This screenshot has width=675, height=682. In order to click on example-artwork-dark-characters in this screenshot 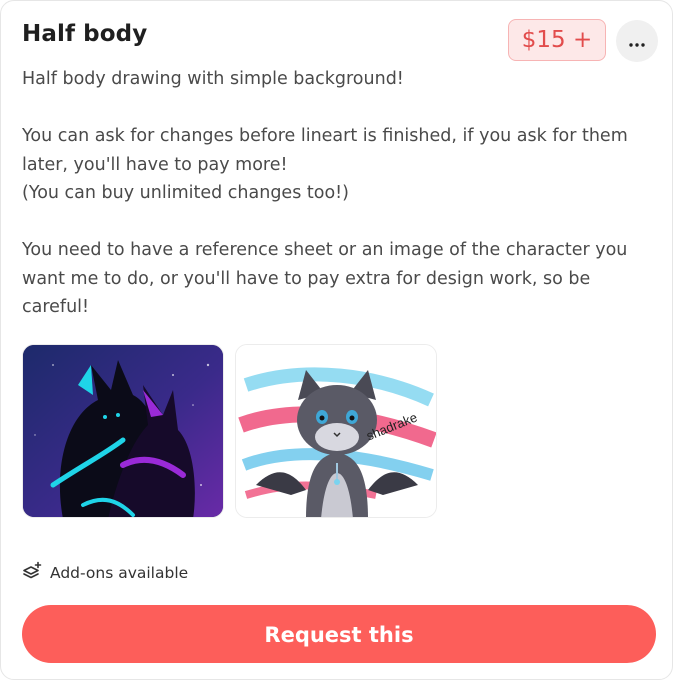, I will do `click(123, 431)`.